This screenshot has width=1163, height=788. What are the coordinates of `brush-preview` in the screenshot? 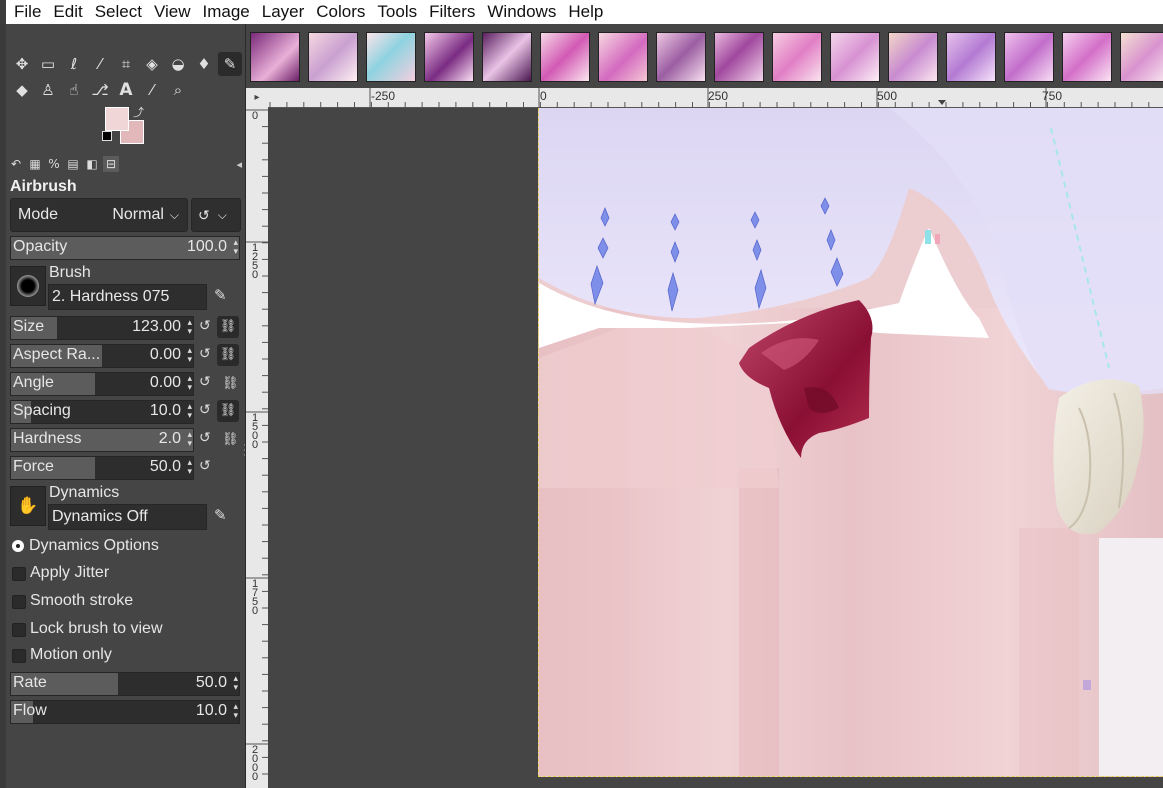 It's located at (28, 286).